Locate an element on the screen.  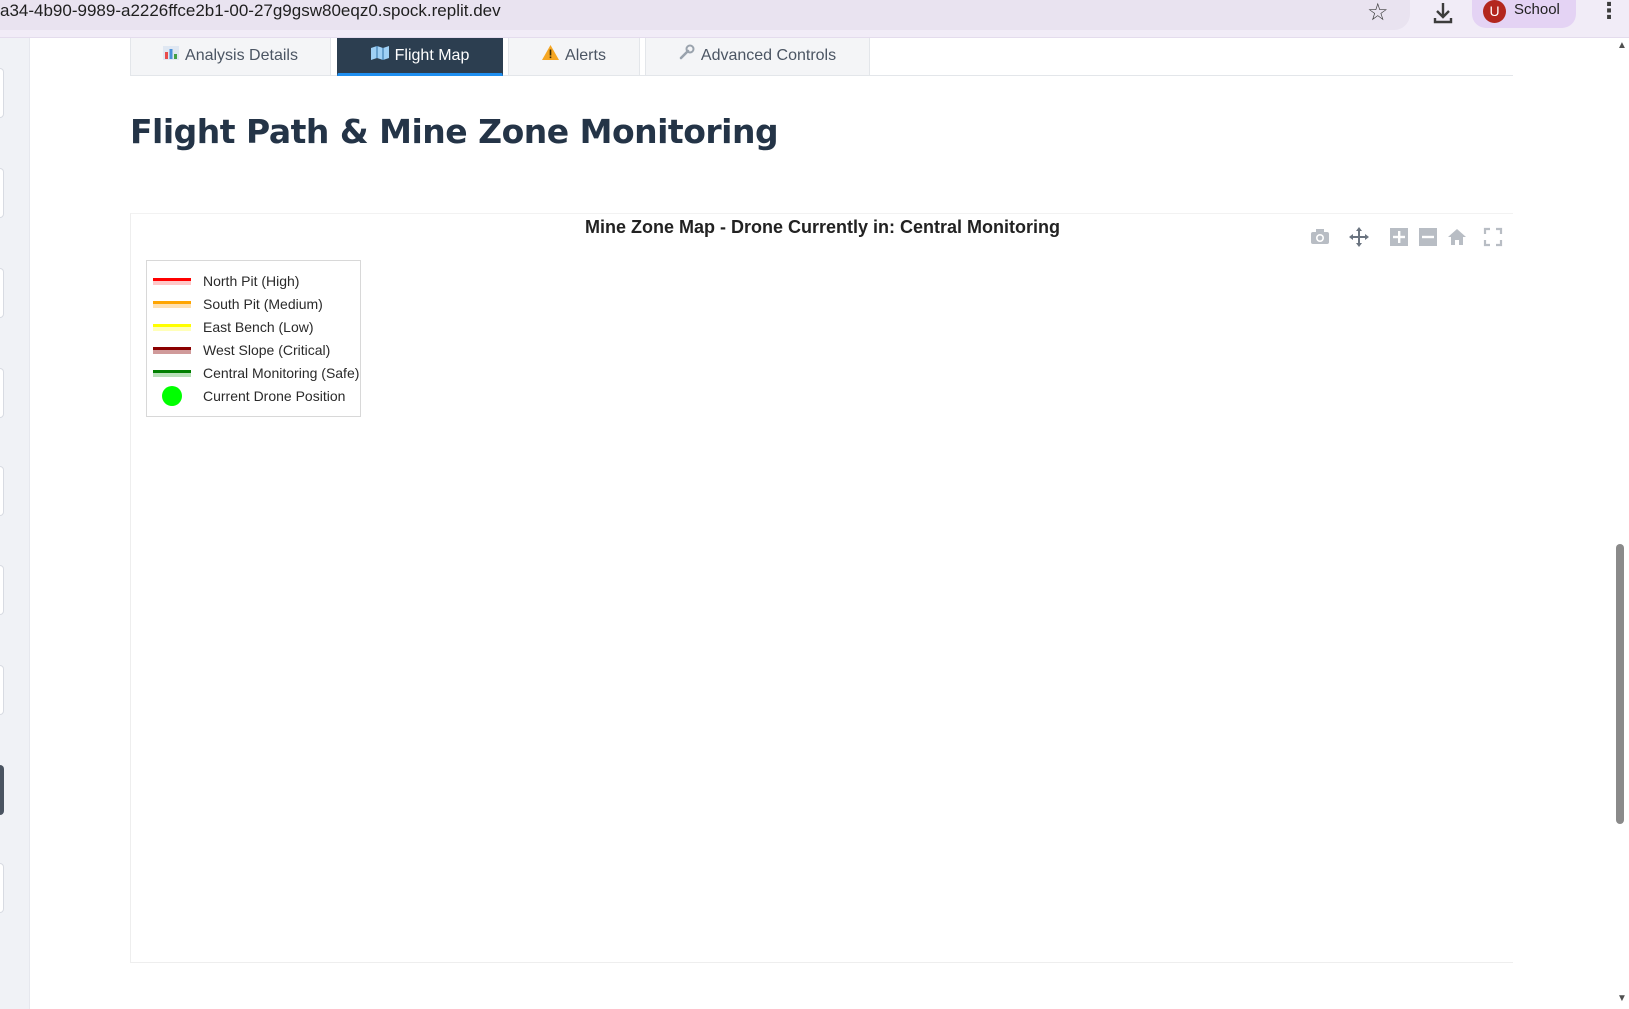
tab-label: Advanced Controls is located at coordinates (768, 55).